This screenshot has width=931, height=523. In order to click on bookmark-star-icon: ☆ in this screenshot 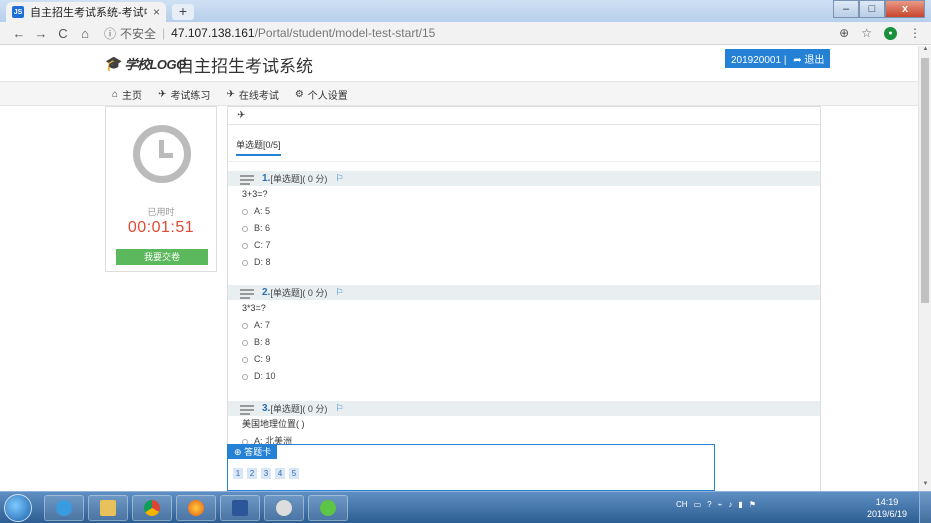, I will do `click(866, 33)`.